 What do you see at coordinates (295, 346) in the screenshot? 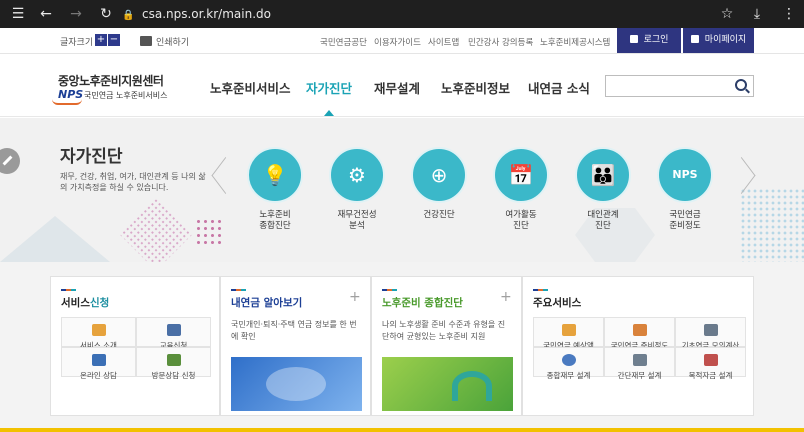
I see `card-my-pension: 내연금 알아보기 + 국민개인·퇴직·주택 연금 정보를 한 번에 확인` at bounding box center [295, 346].